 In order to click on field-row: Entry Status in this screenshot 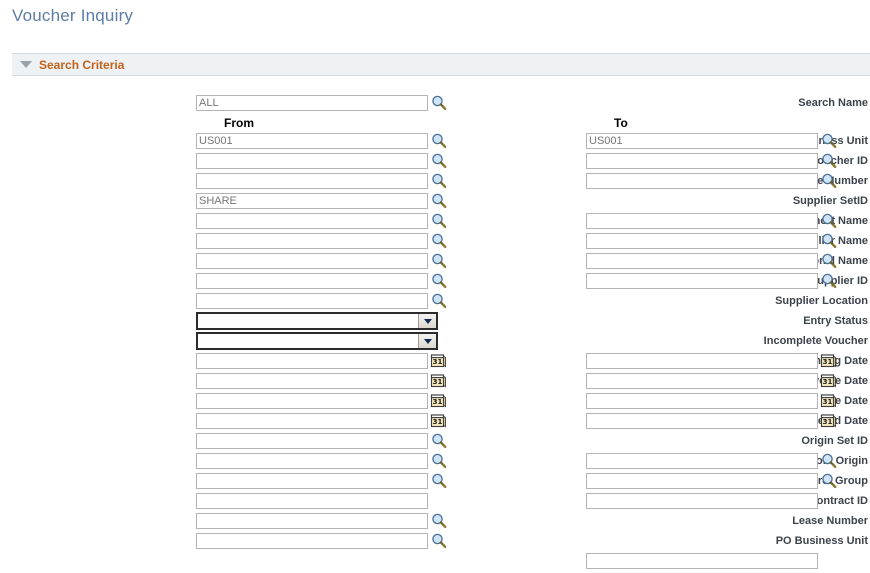, I will do `click(435, 322)`.